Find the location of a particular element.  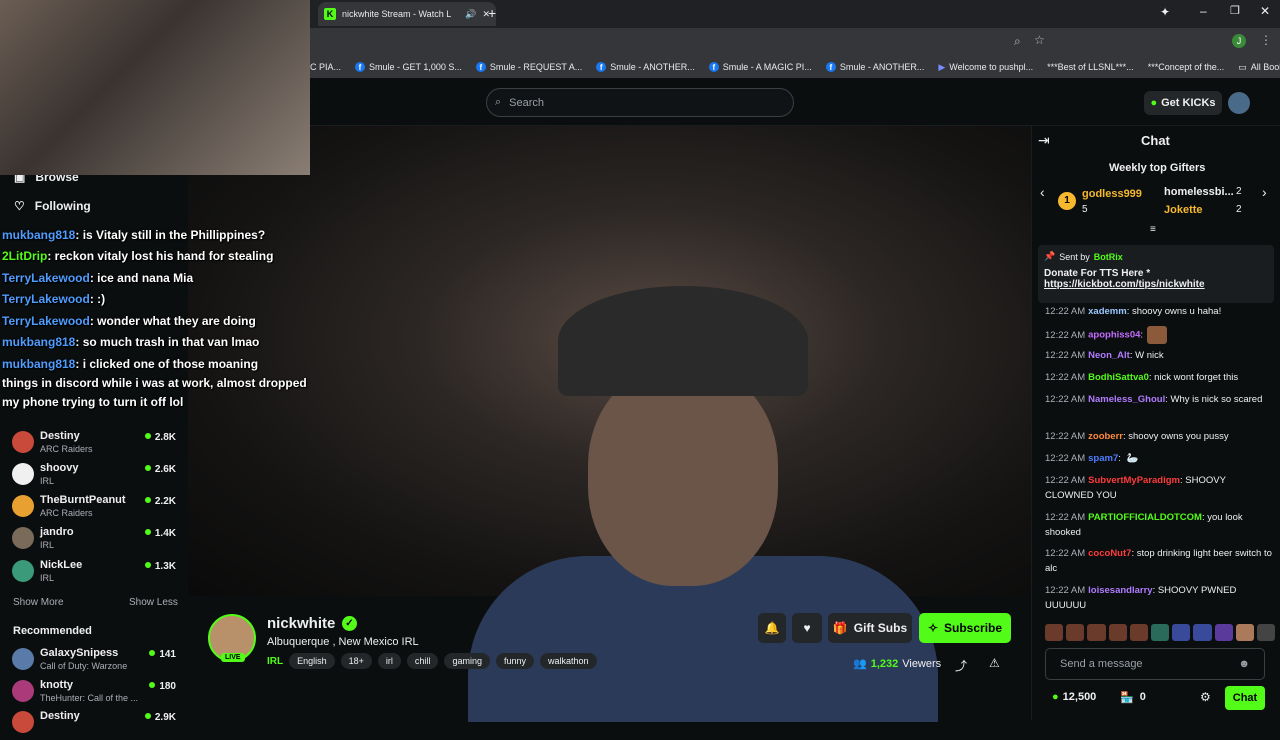

subscribe-button: ✧ Subscribe is located at coordinates (965, 628).